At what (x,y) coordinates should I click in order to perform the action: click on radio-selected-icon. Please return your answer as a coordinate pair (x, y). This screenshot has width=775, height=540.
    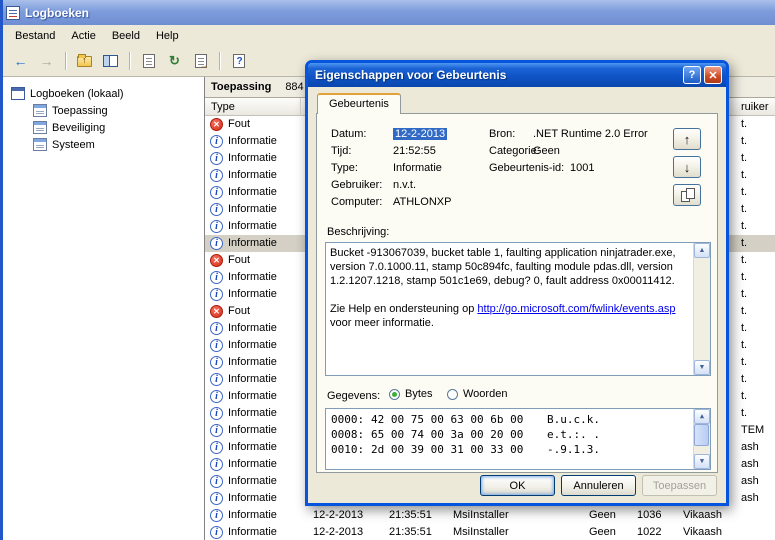
    Looking at the image, I should click on (394, 394).